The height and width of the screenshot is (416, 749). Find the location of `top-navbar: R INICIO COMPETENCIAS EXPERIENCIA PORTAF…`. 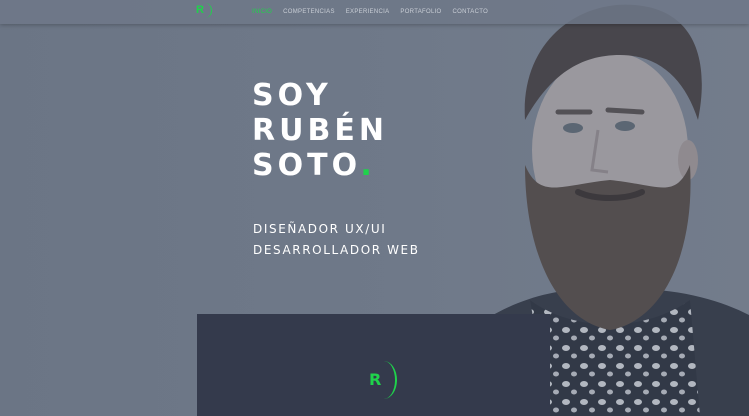

top-navbar: R INICIO COMPETENCIAS EXPERIENCIA PORTAF… is located at coordinates (374, 12).